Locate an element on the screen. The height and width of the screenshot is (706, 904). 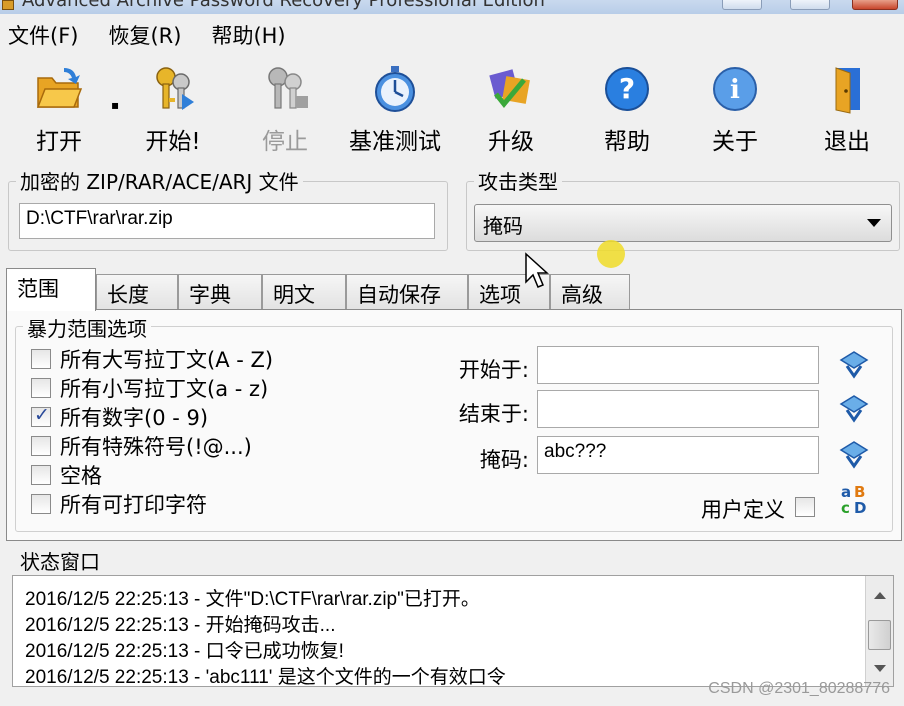
menu-help: 帮助(H) is located at coordinates (248, 35).